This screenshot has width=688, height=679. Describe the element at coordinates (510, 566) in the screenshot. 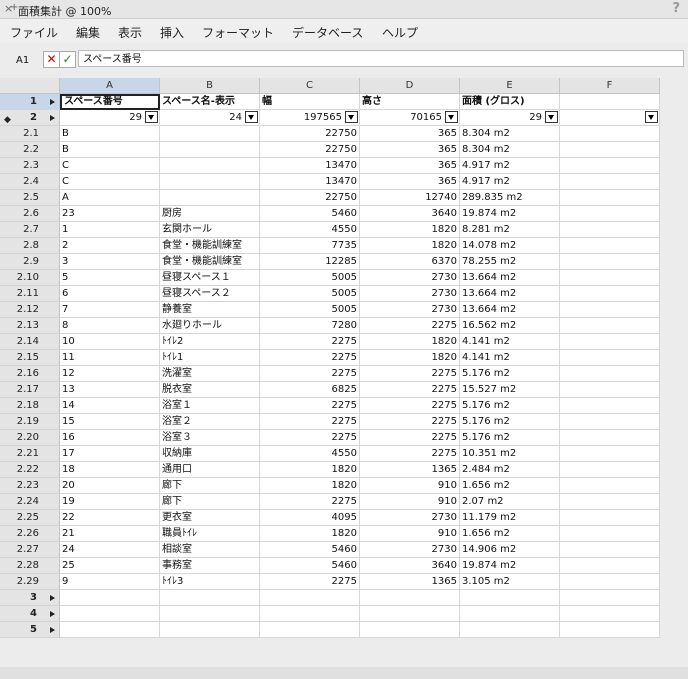

I see `cell-e: 19.874 m2` at that location.